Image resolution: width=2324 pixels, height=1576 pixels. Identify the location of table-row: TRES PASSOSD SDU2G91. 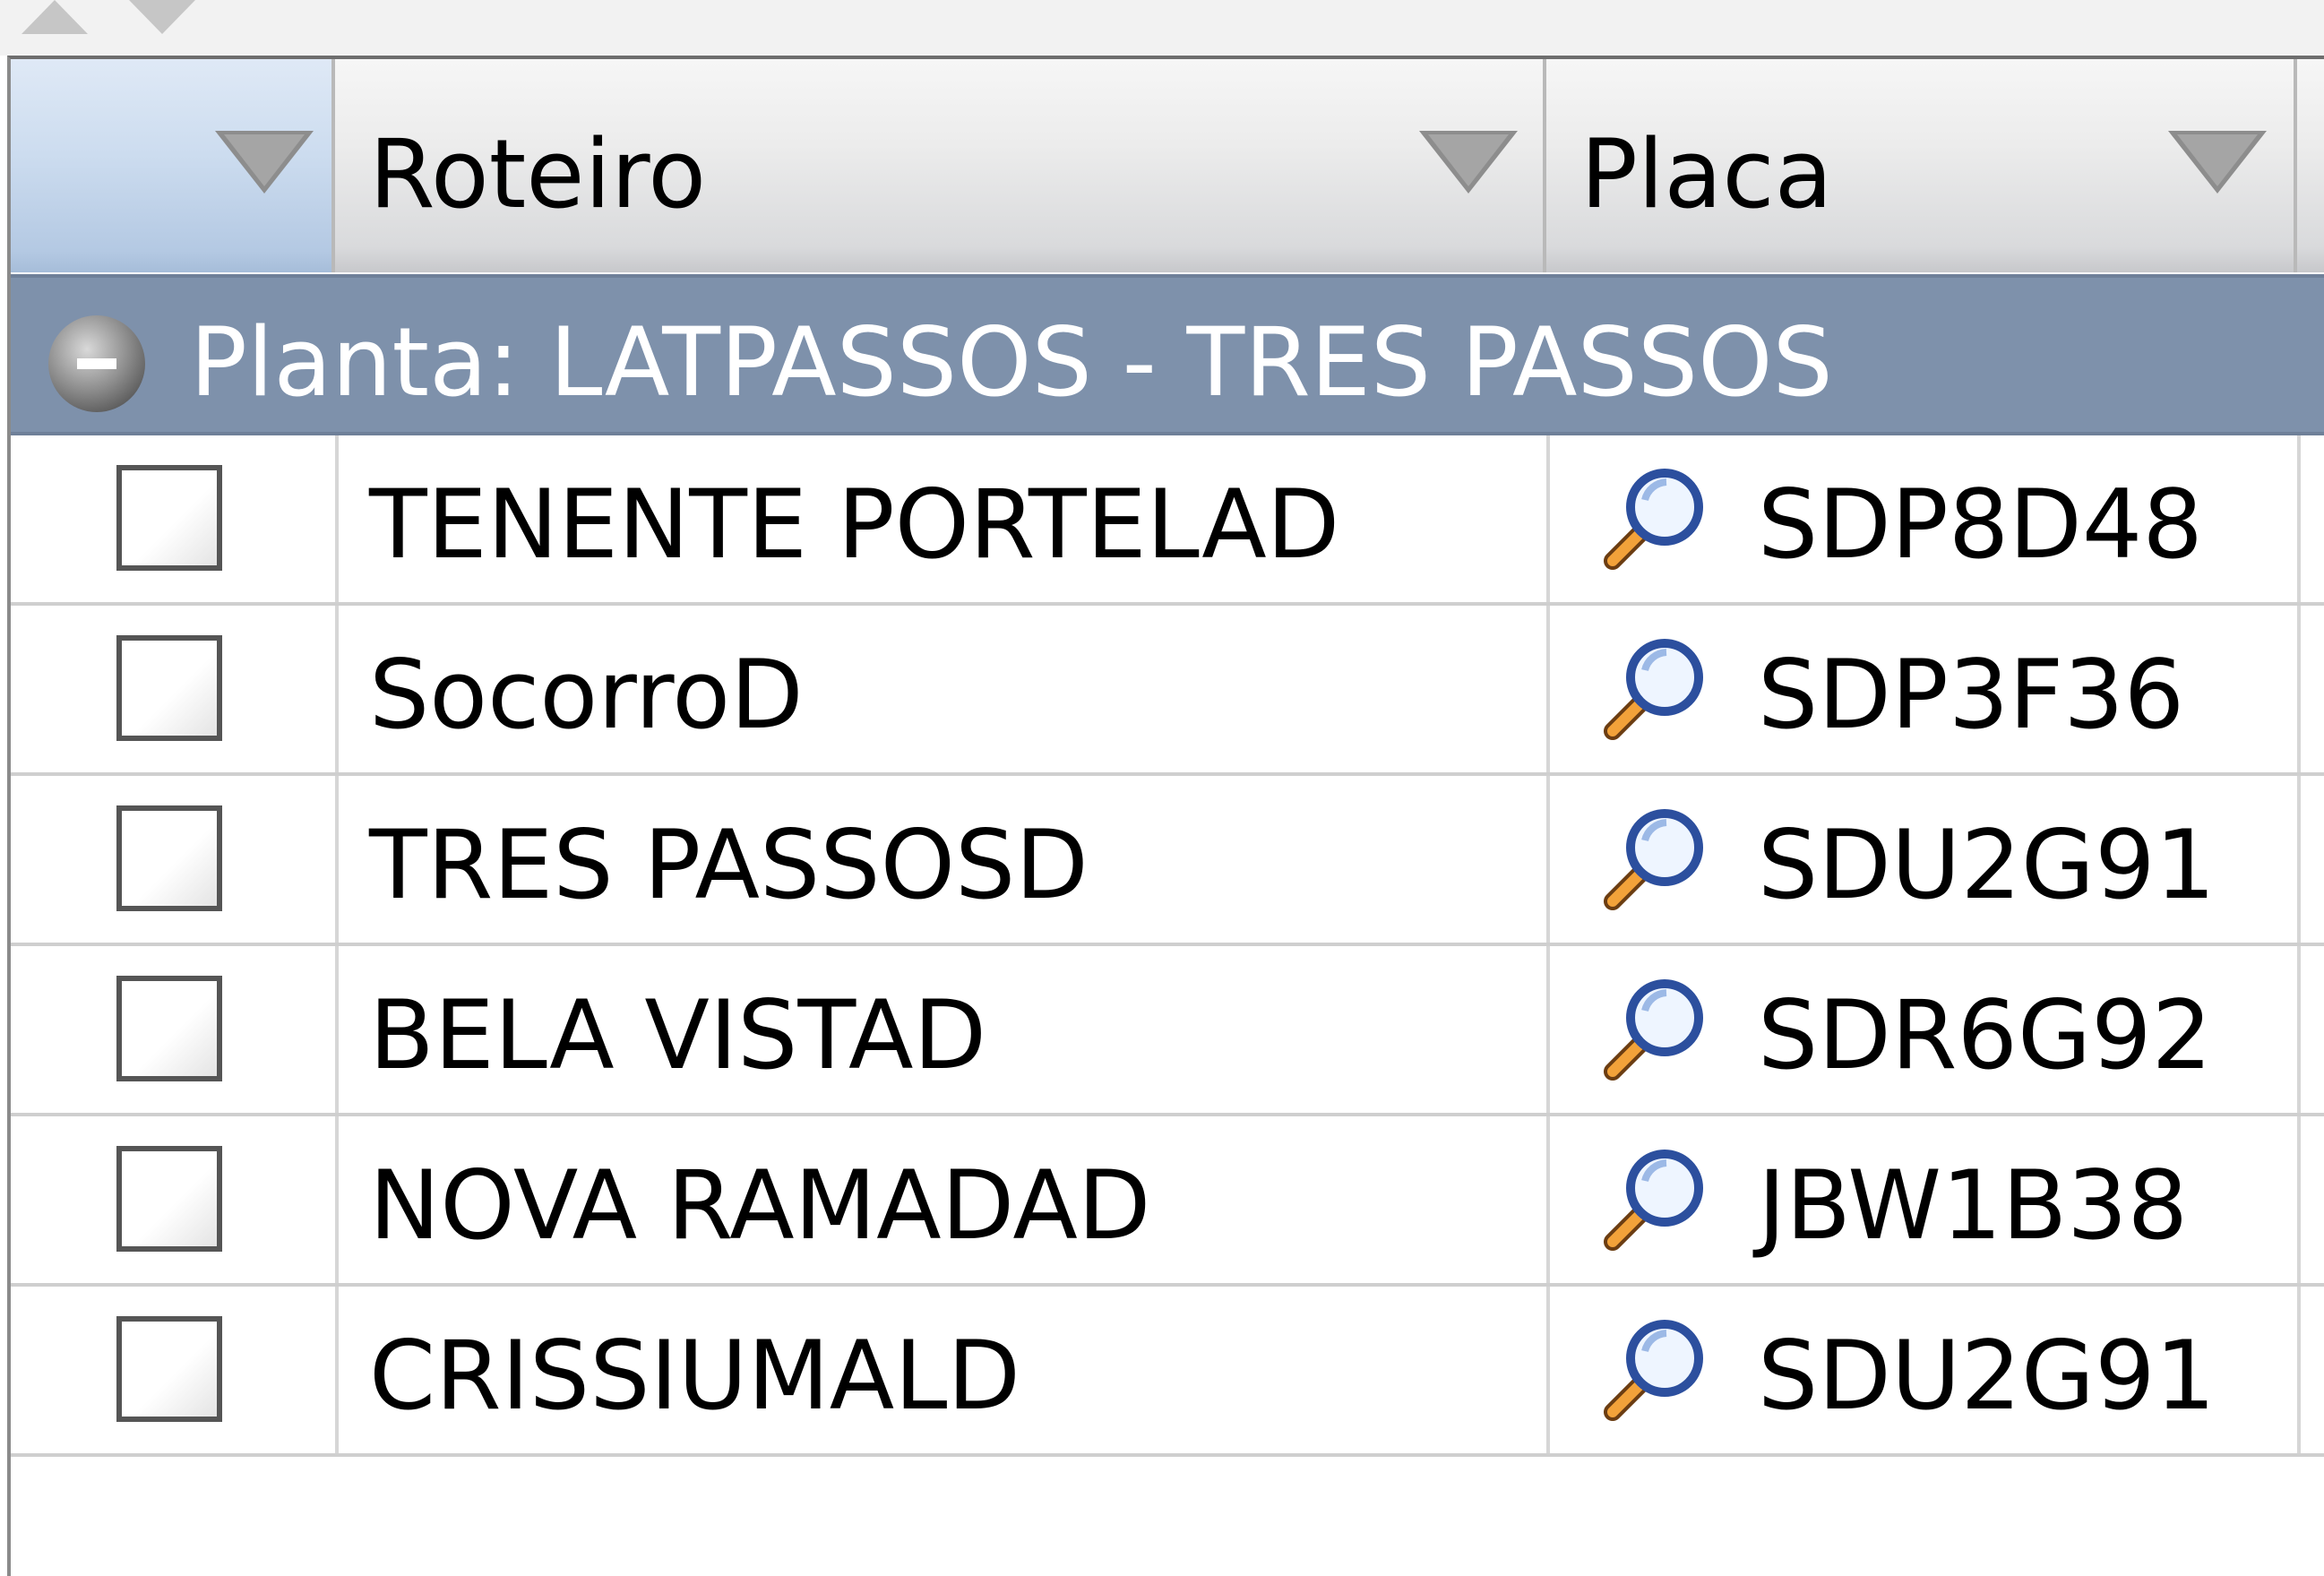
(1167, 861).